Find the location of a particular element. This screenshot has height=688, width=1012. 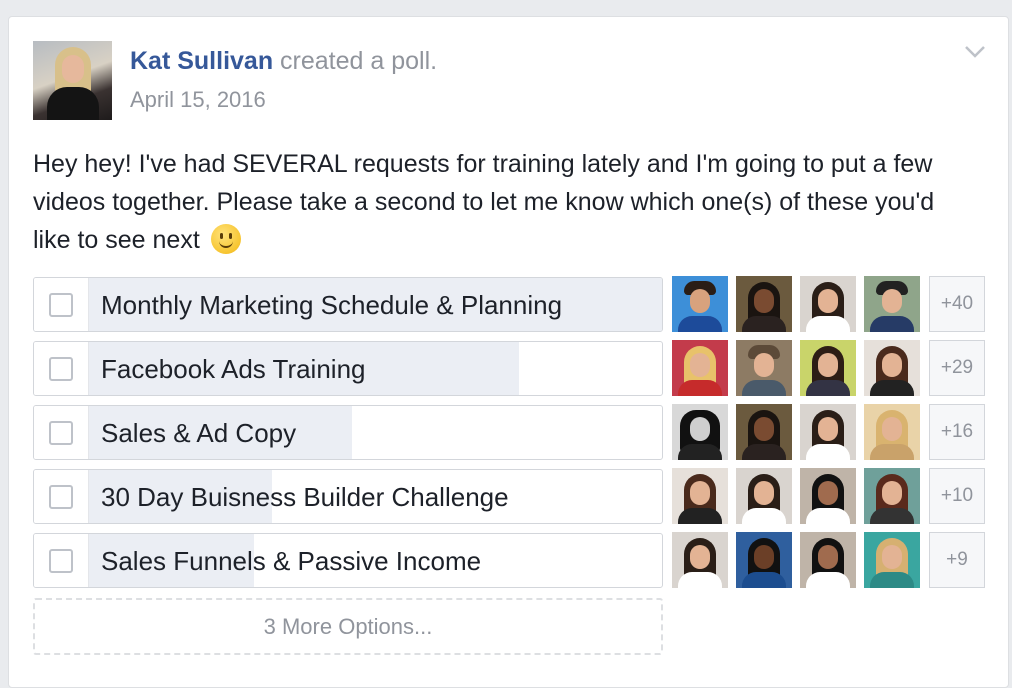

poll-option-label: Monthly Marketing Schedule & Planning is located at coordinates (332, 305).